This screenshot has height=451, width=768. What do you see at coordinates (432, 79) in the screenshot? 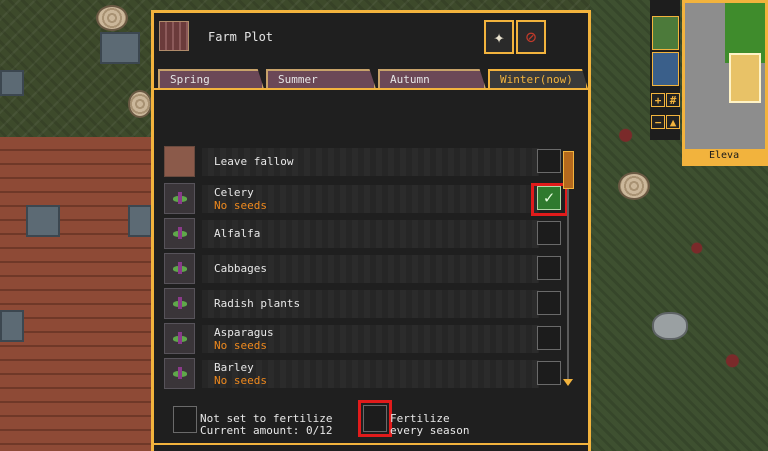
I see `tab-autumn: Autumn` at bounding box center [432, 79].